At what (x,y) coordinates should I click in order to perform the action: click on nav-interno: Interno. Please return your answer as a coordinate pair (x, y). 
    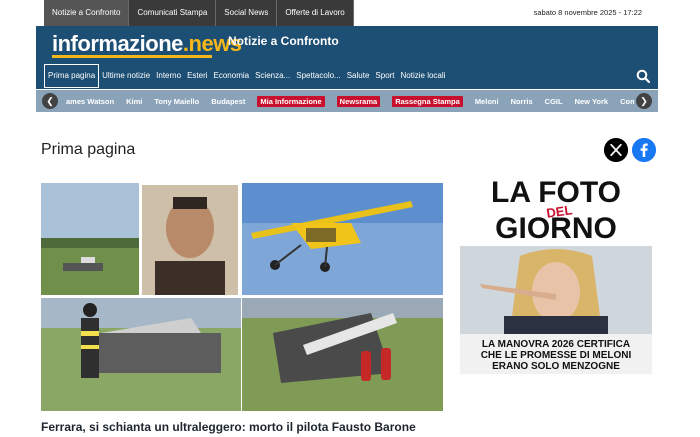
    Looking at the image, I should click on (168, 76).